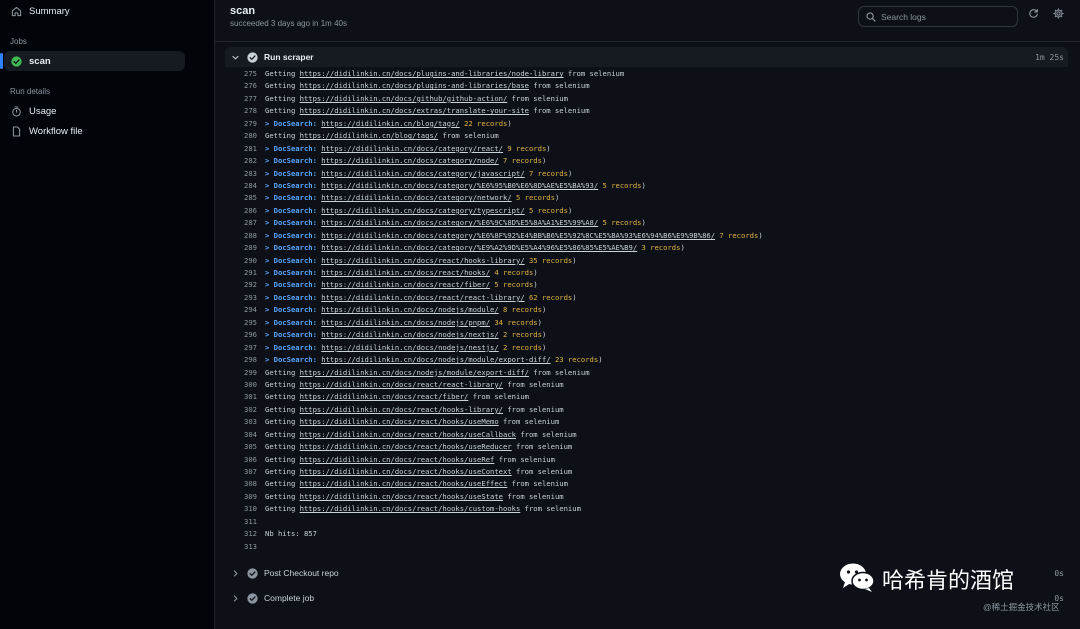  What do you see at coordinates (241, 410) in the screenshot?
I see `line-number: 302` at bounding box center [241, 410].